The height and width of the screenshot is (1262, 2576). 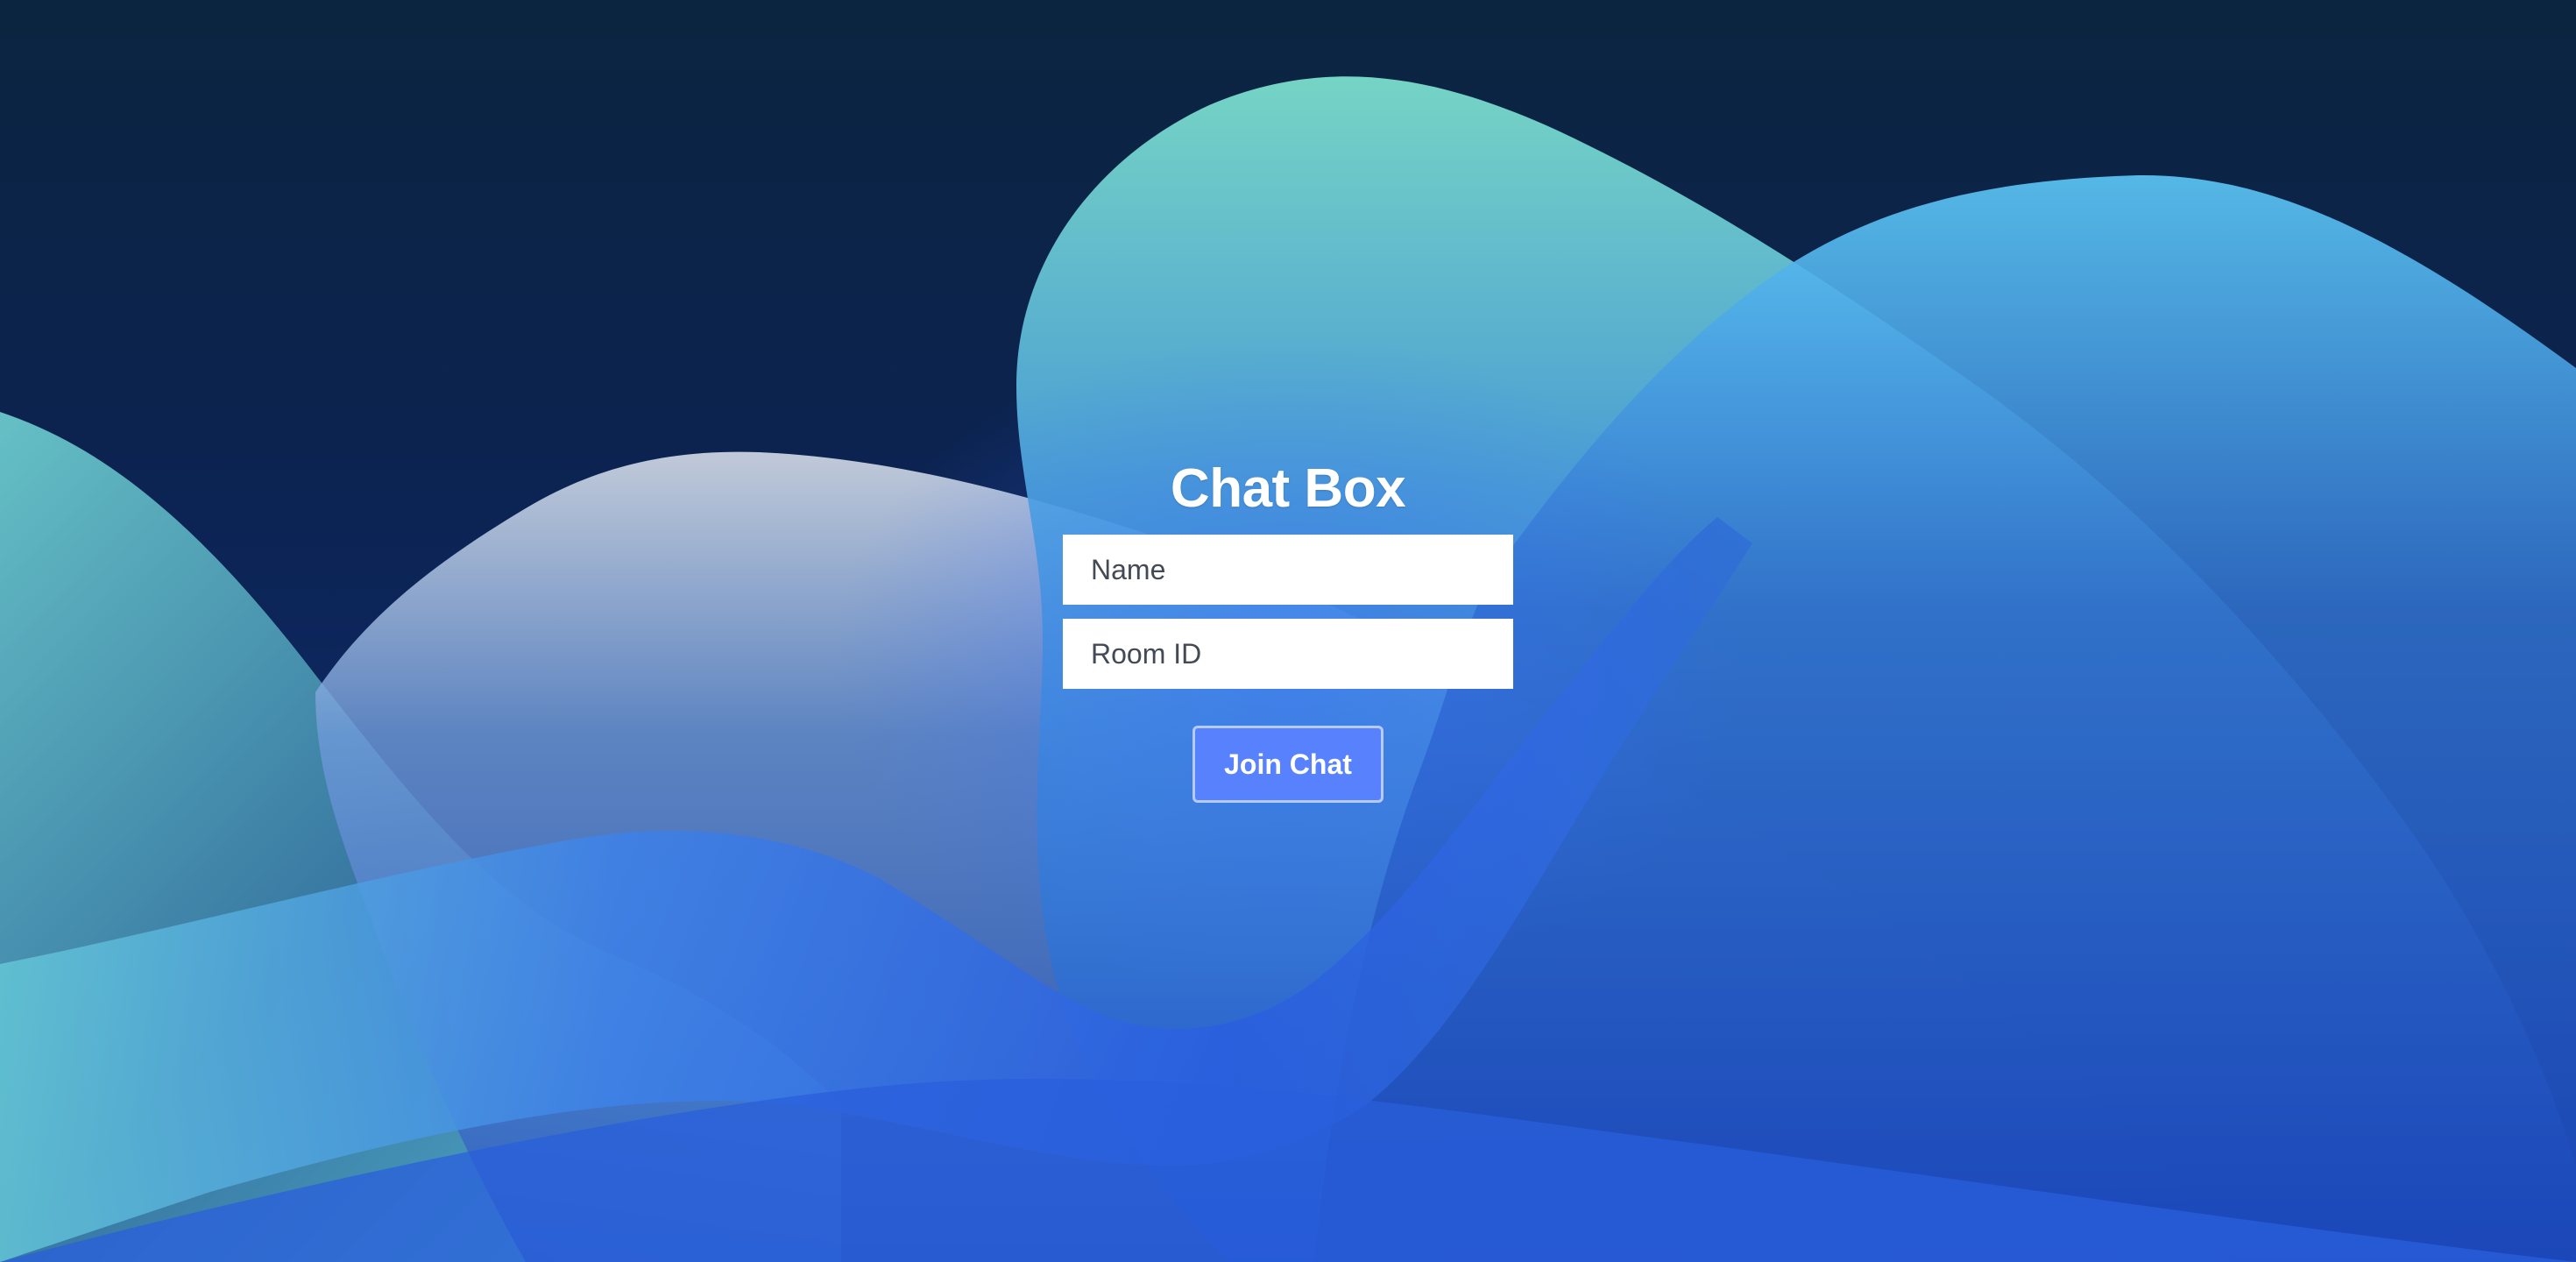 What do you see at coordinates (1288, 488) in the screenshot?
I see `page-title: Chat Box` at bounding box center [1288, 488].